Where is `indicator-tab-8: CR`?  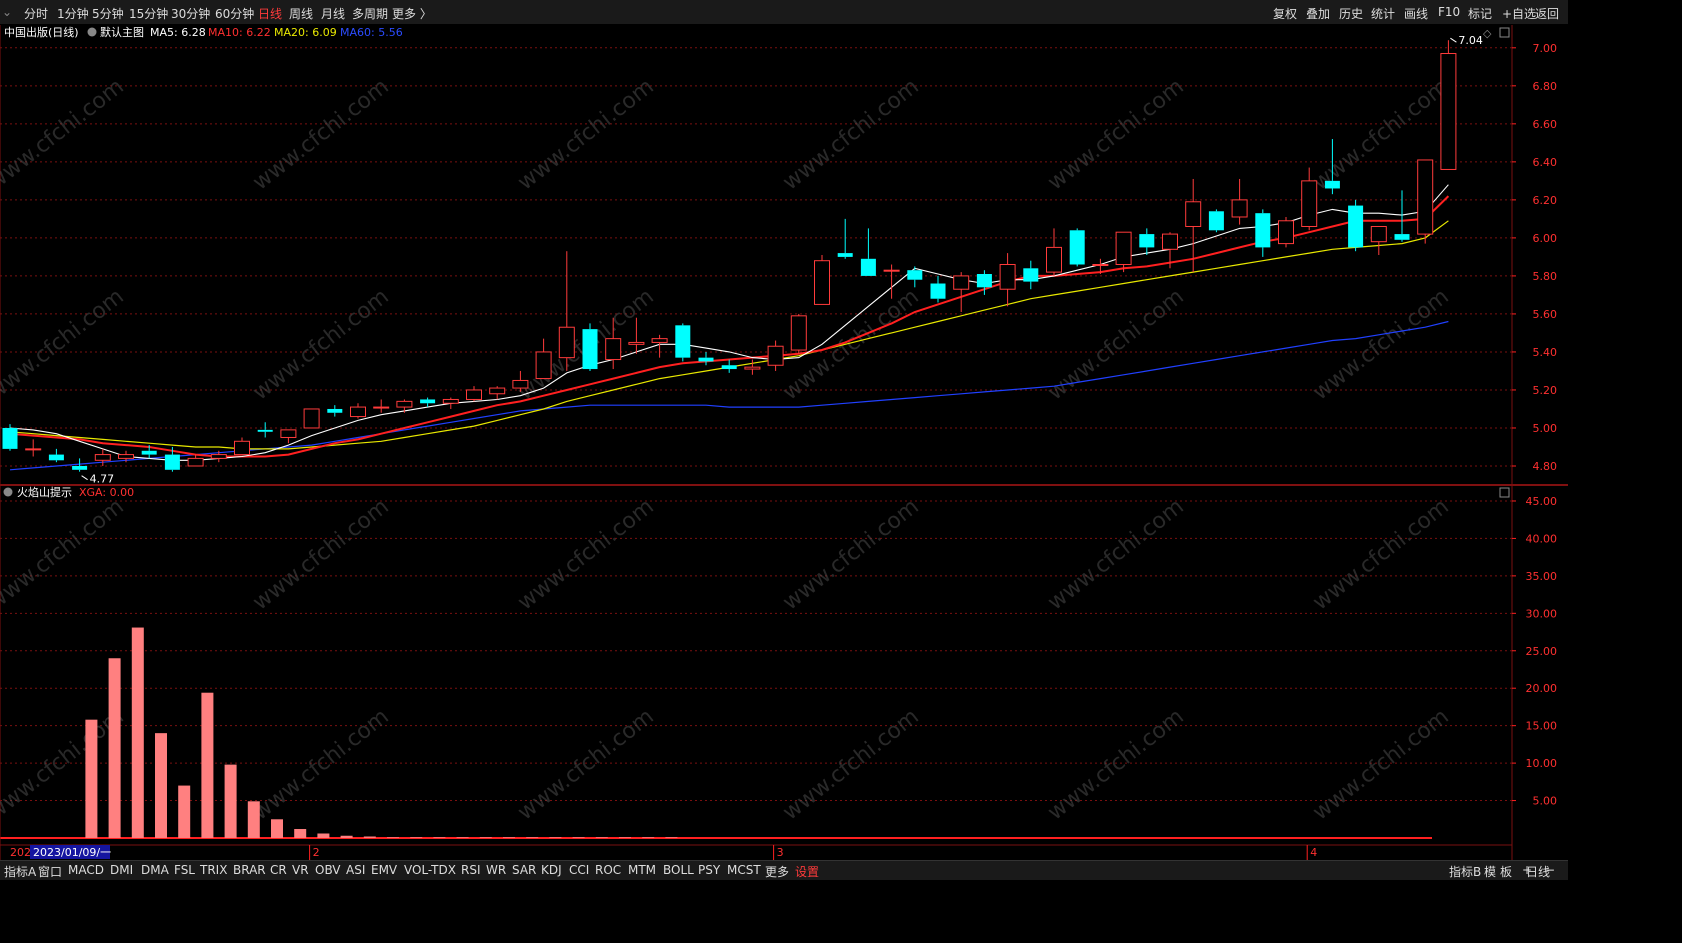
indicator-tab-8: CR is located at coordinates (278, 870).